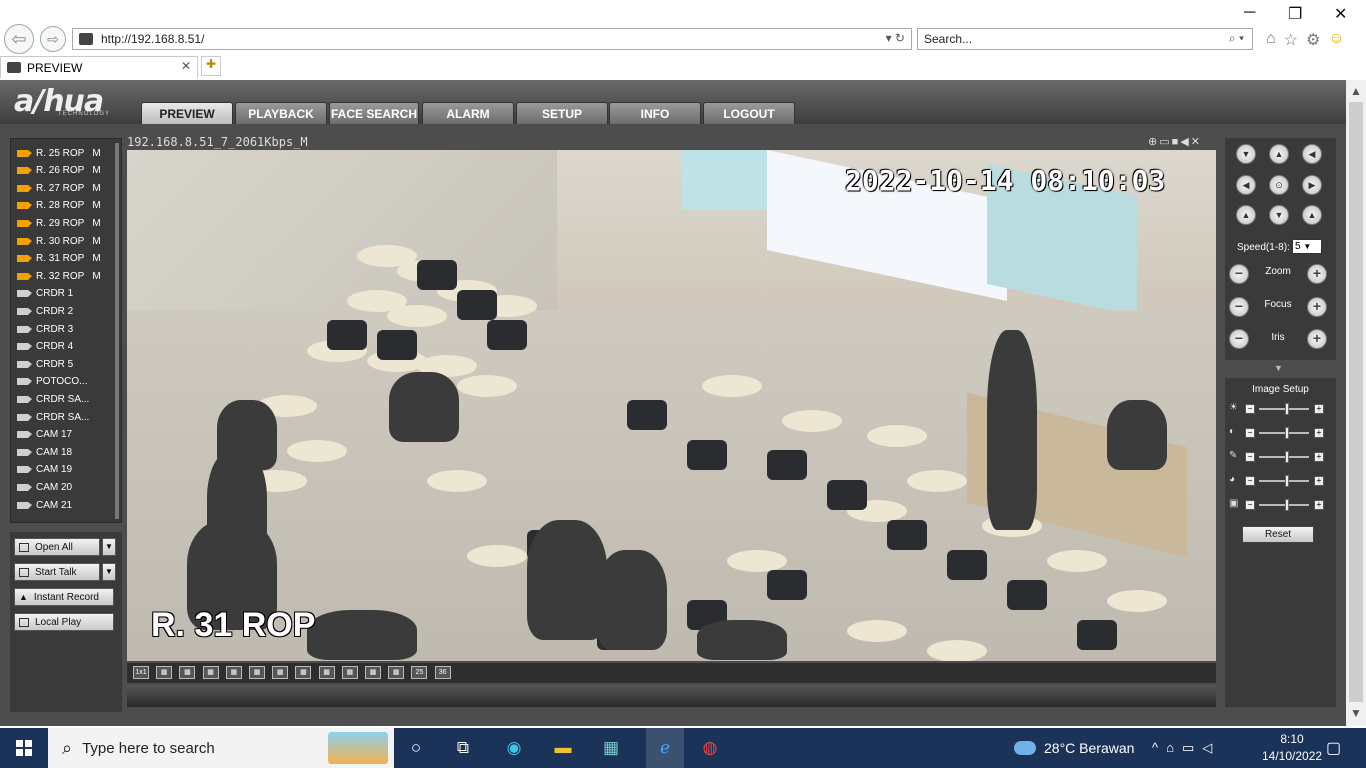 This screenshot has height=768, width=1366. Describe the element at coordinates (186, 66) in the screenshot. I see `tab-close-icon: ✕` at that location.